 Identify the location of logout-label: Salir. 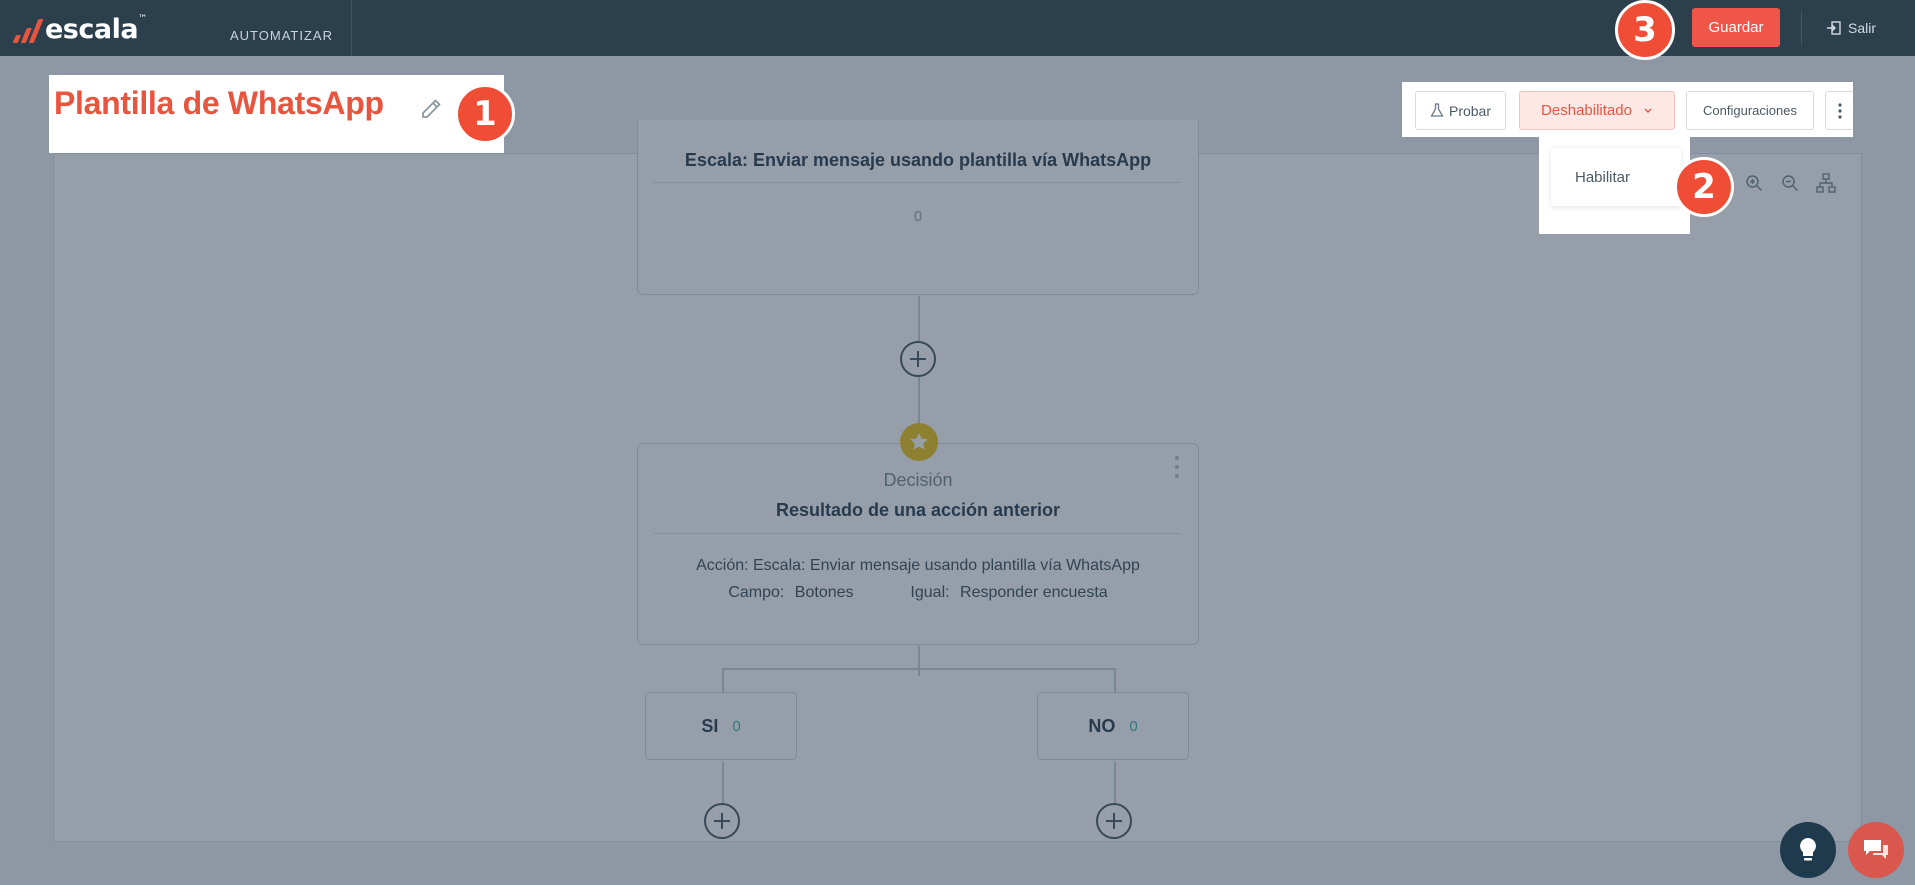
(1862, 28).